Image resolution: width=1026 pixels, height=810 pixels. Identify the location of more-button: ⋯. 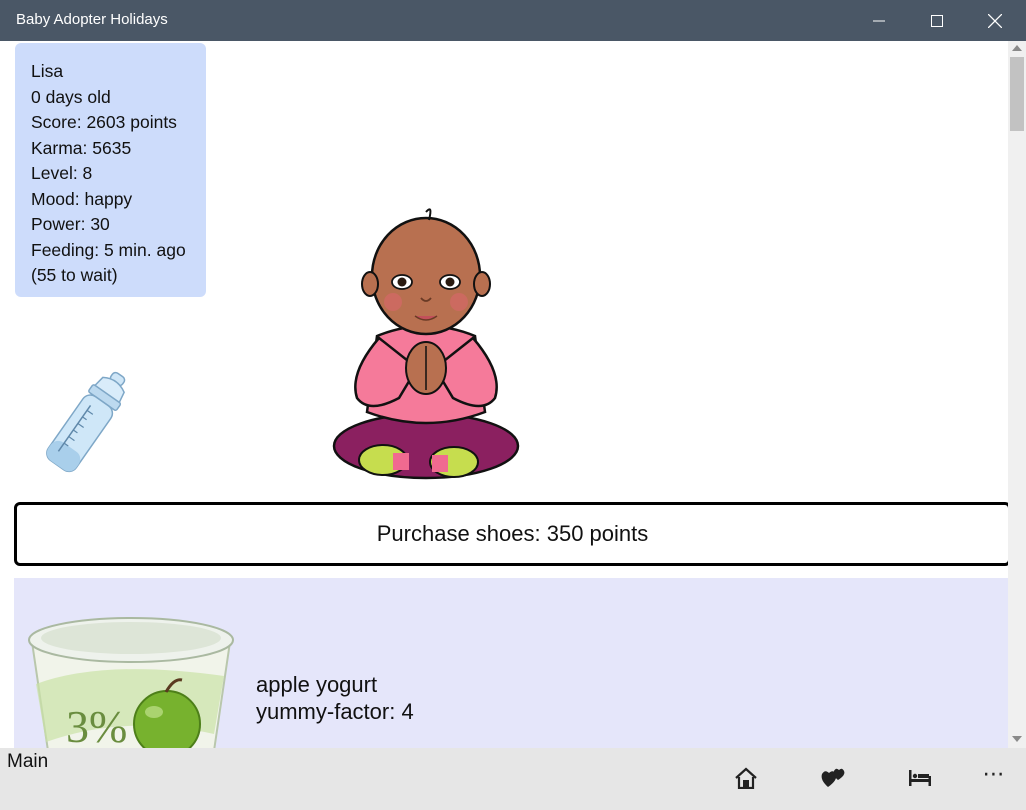
(994, 778).